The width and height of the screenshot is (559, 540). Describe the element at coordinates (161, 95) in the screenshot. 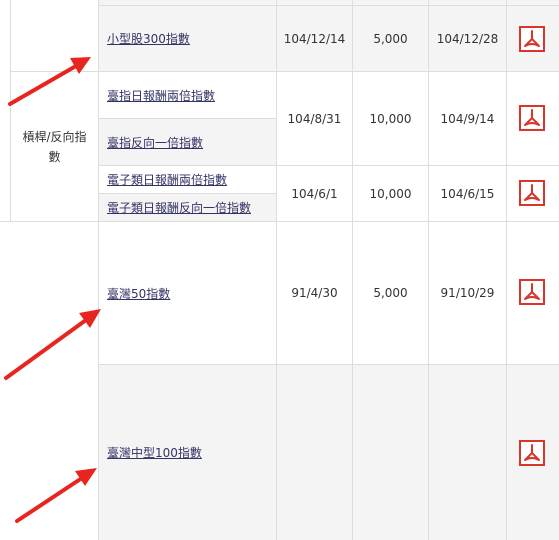

I see `index-link-taiex-2x: 臺指日報酬兩倍指數` at that location.